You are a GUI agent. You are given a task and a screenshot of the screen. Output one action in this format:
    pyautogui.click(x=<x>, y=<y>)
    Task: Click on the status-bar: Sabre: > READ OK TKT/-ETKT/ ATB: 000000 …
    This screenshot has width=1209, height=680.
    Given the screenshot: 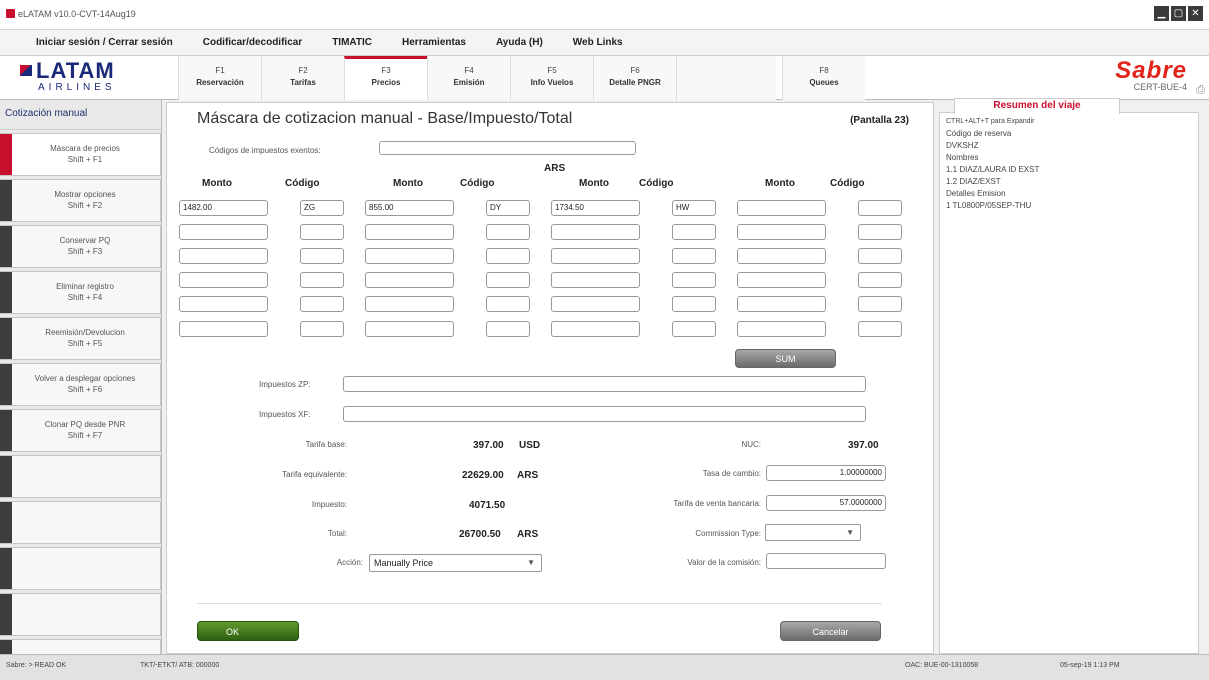 What is the action you would take?
    pyautogui.click(x=604, y=667)
    